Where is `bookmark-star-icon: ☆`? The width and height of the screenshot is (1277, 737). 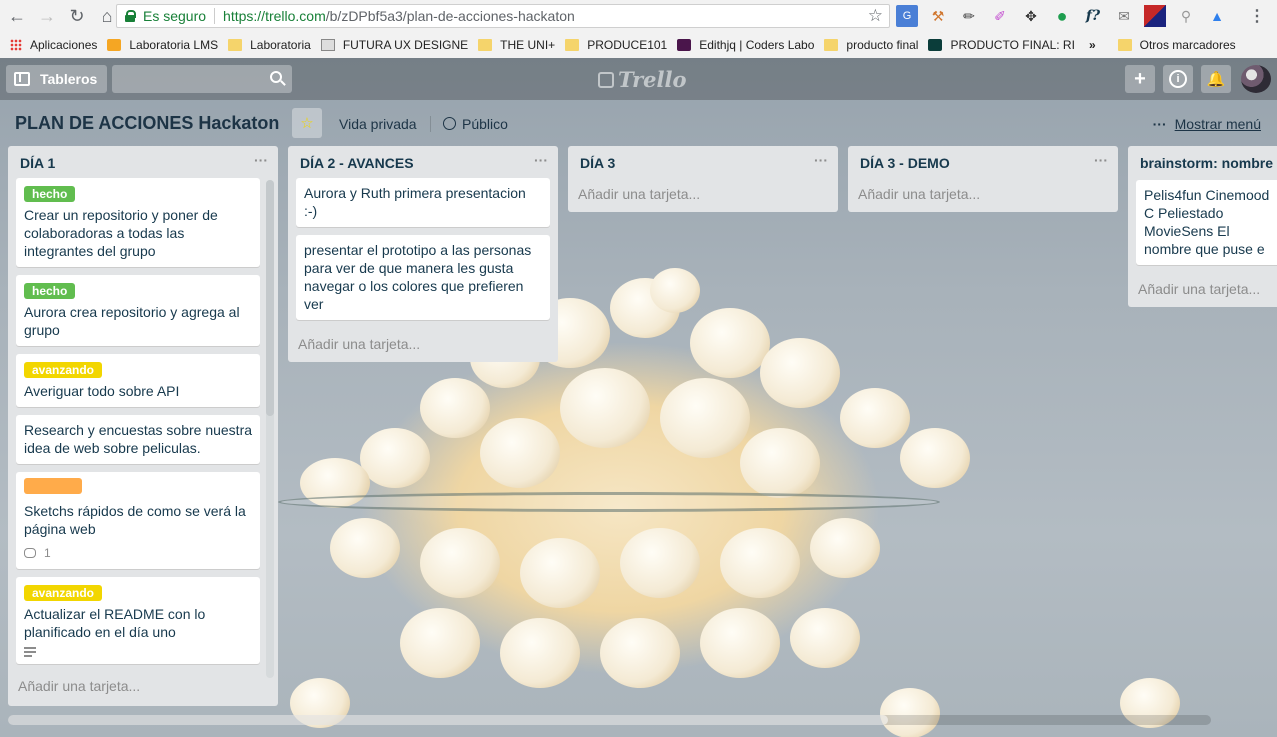 bookmark-star-icon: ☆ is located at coordinates (875, 16).